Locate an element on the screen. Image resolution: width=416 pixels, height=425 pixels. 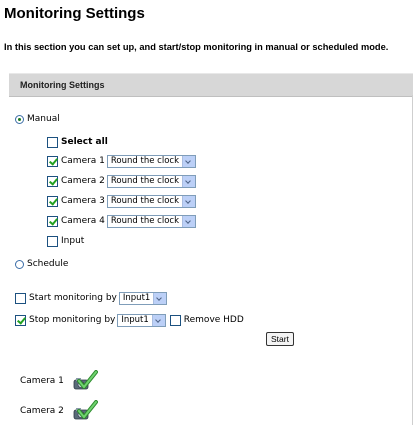
select-all-option: Select all is located at coordinates (77, 142).